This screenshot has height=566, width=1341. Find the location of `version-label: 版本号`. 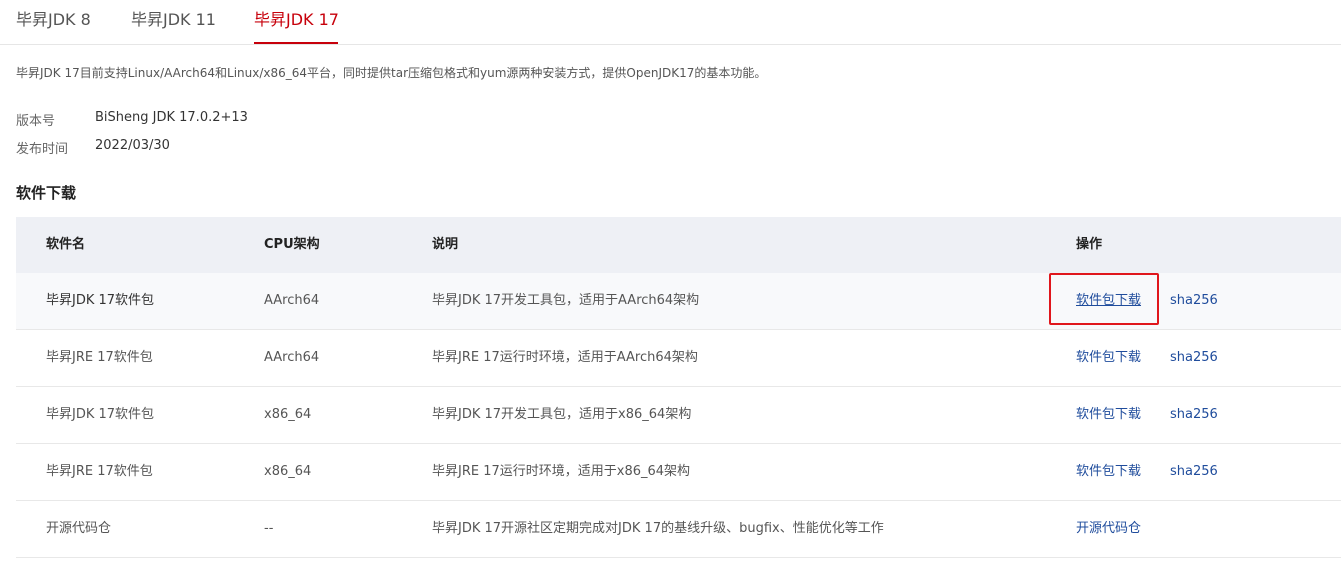

version-label: 版本号 is located at coordinates (36, 121).